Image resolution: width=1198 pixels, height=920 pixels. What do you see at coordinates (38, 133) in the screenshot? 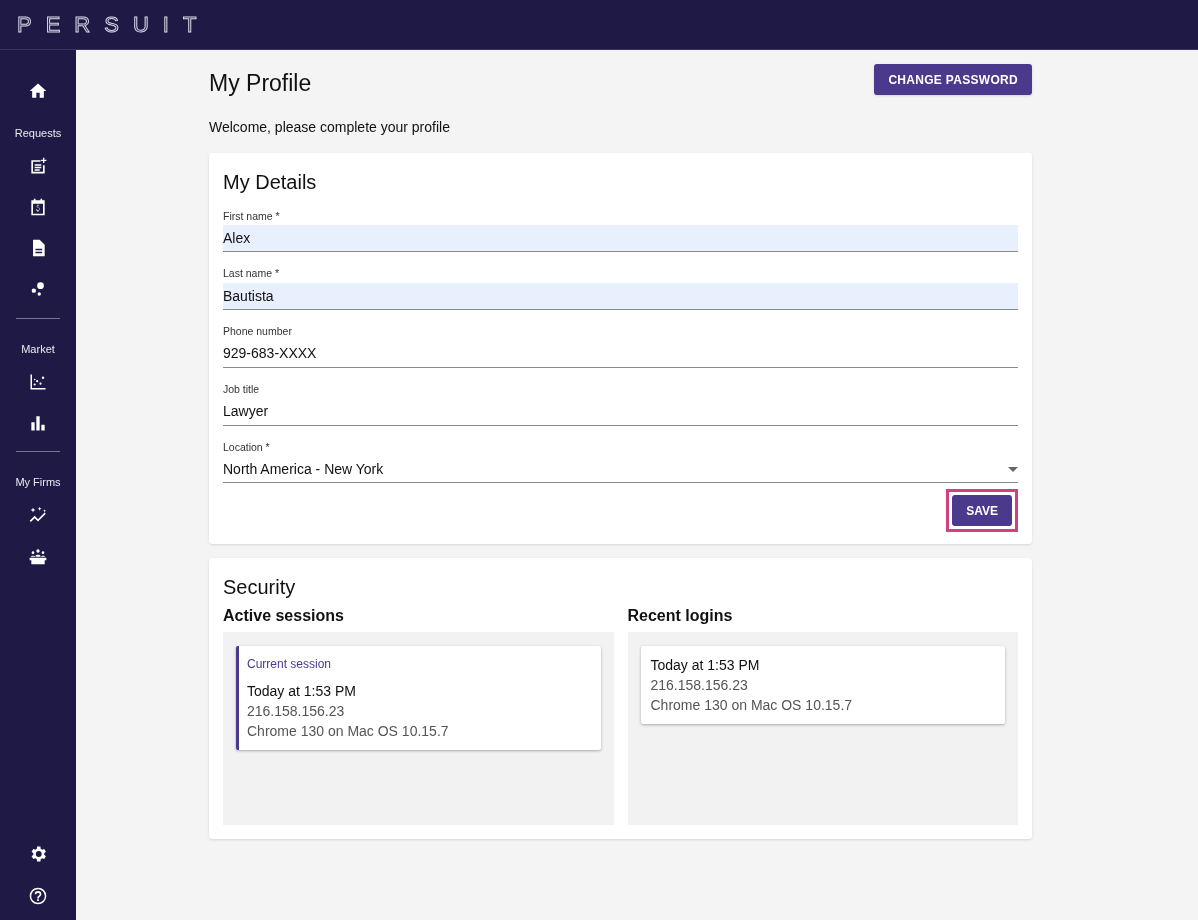
I see `section-label: Requests` at bounding box center [38, 133].